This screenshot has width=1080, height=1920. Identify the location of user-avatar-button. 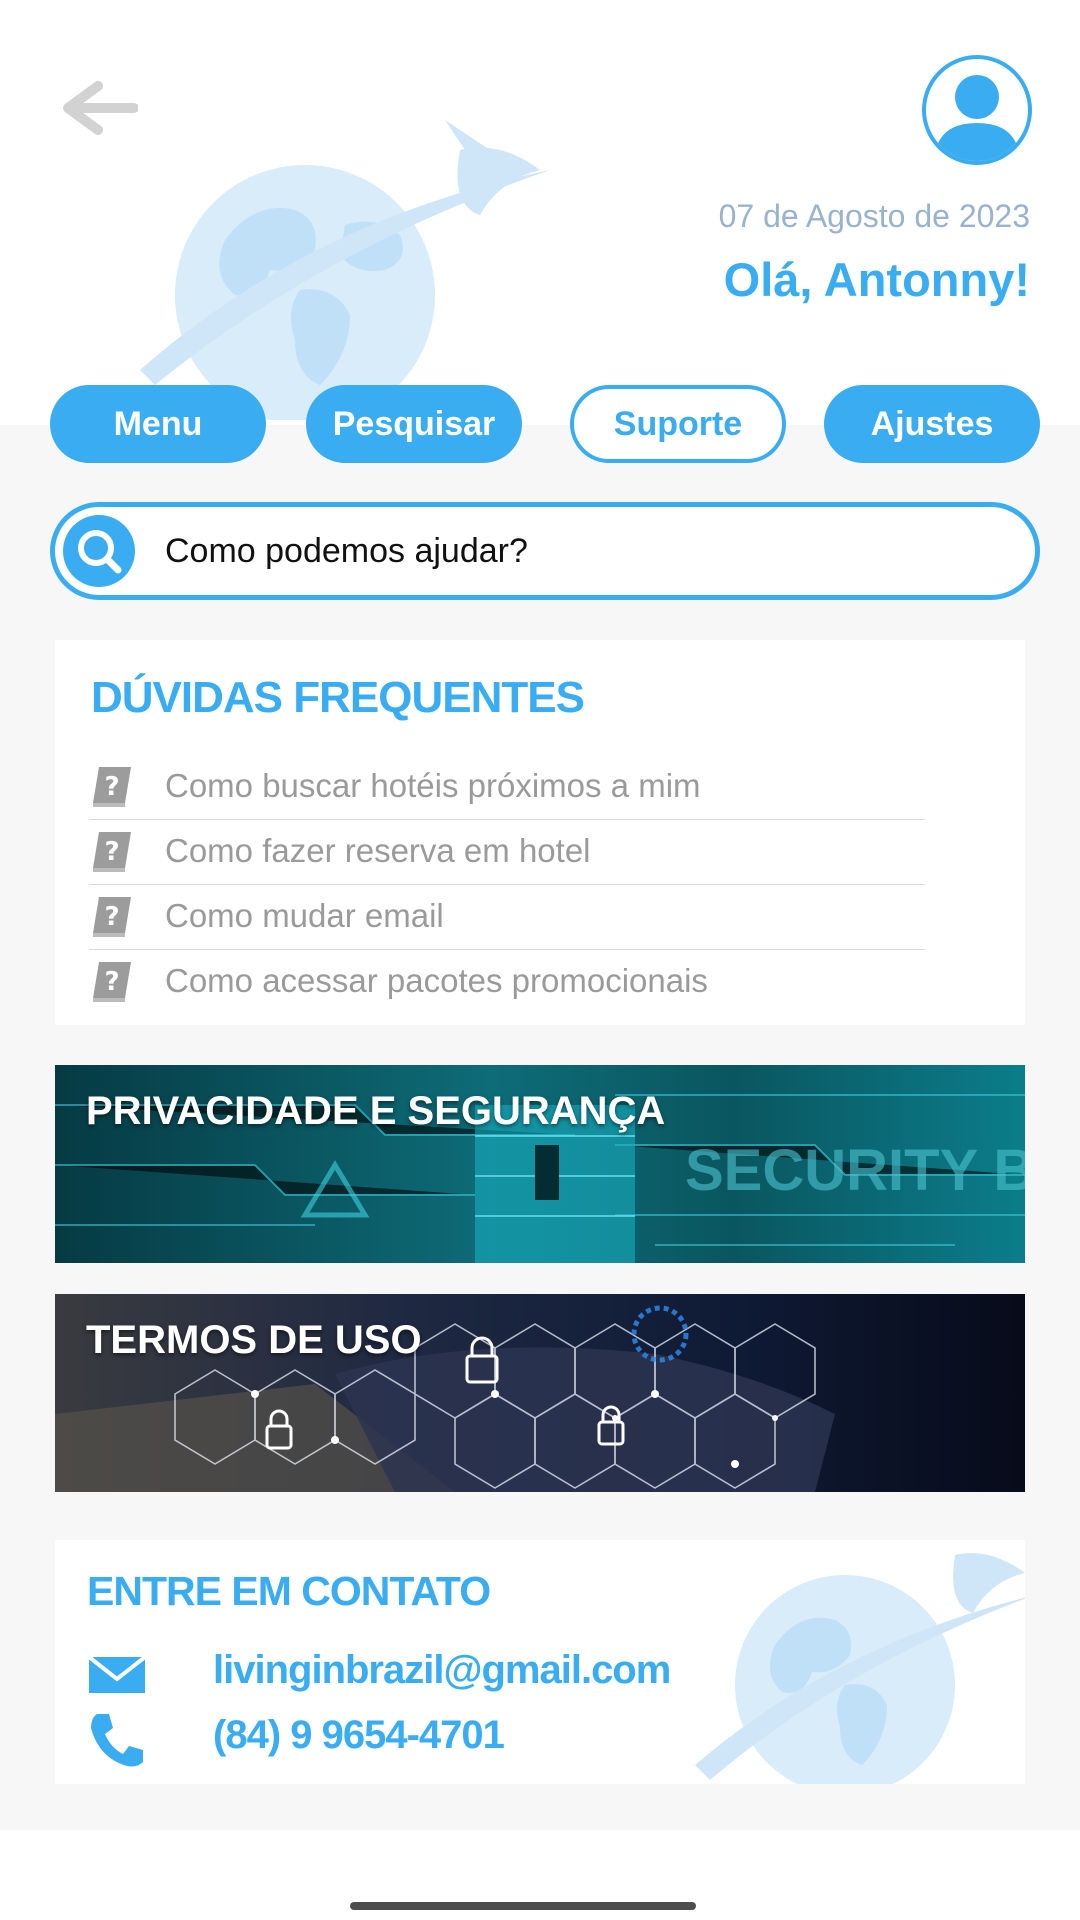
(977, 110).